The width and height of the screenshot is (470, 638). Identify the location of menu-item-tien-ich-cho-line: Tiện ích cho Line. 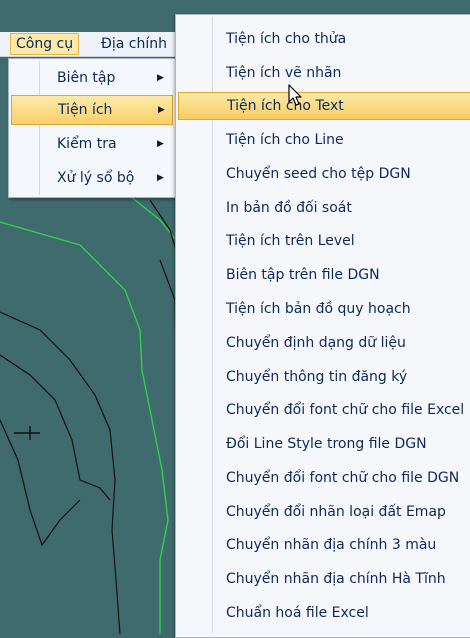
(324, 140).